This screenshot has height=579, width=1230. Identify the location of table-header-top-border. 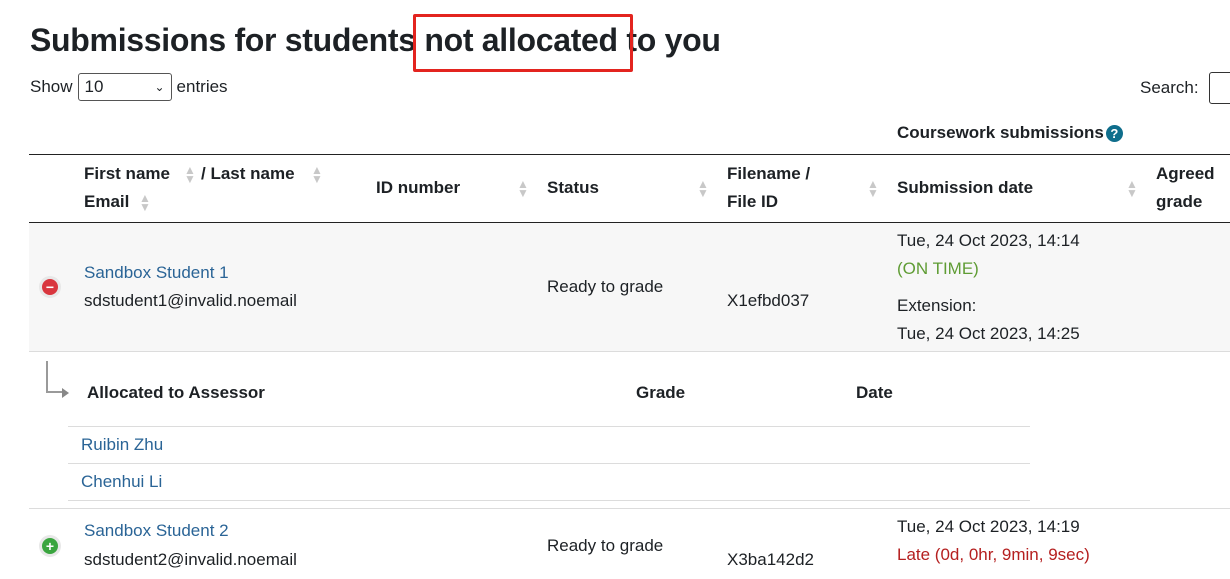
(629, 154).